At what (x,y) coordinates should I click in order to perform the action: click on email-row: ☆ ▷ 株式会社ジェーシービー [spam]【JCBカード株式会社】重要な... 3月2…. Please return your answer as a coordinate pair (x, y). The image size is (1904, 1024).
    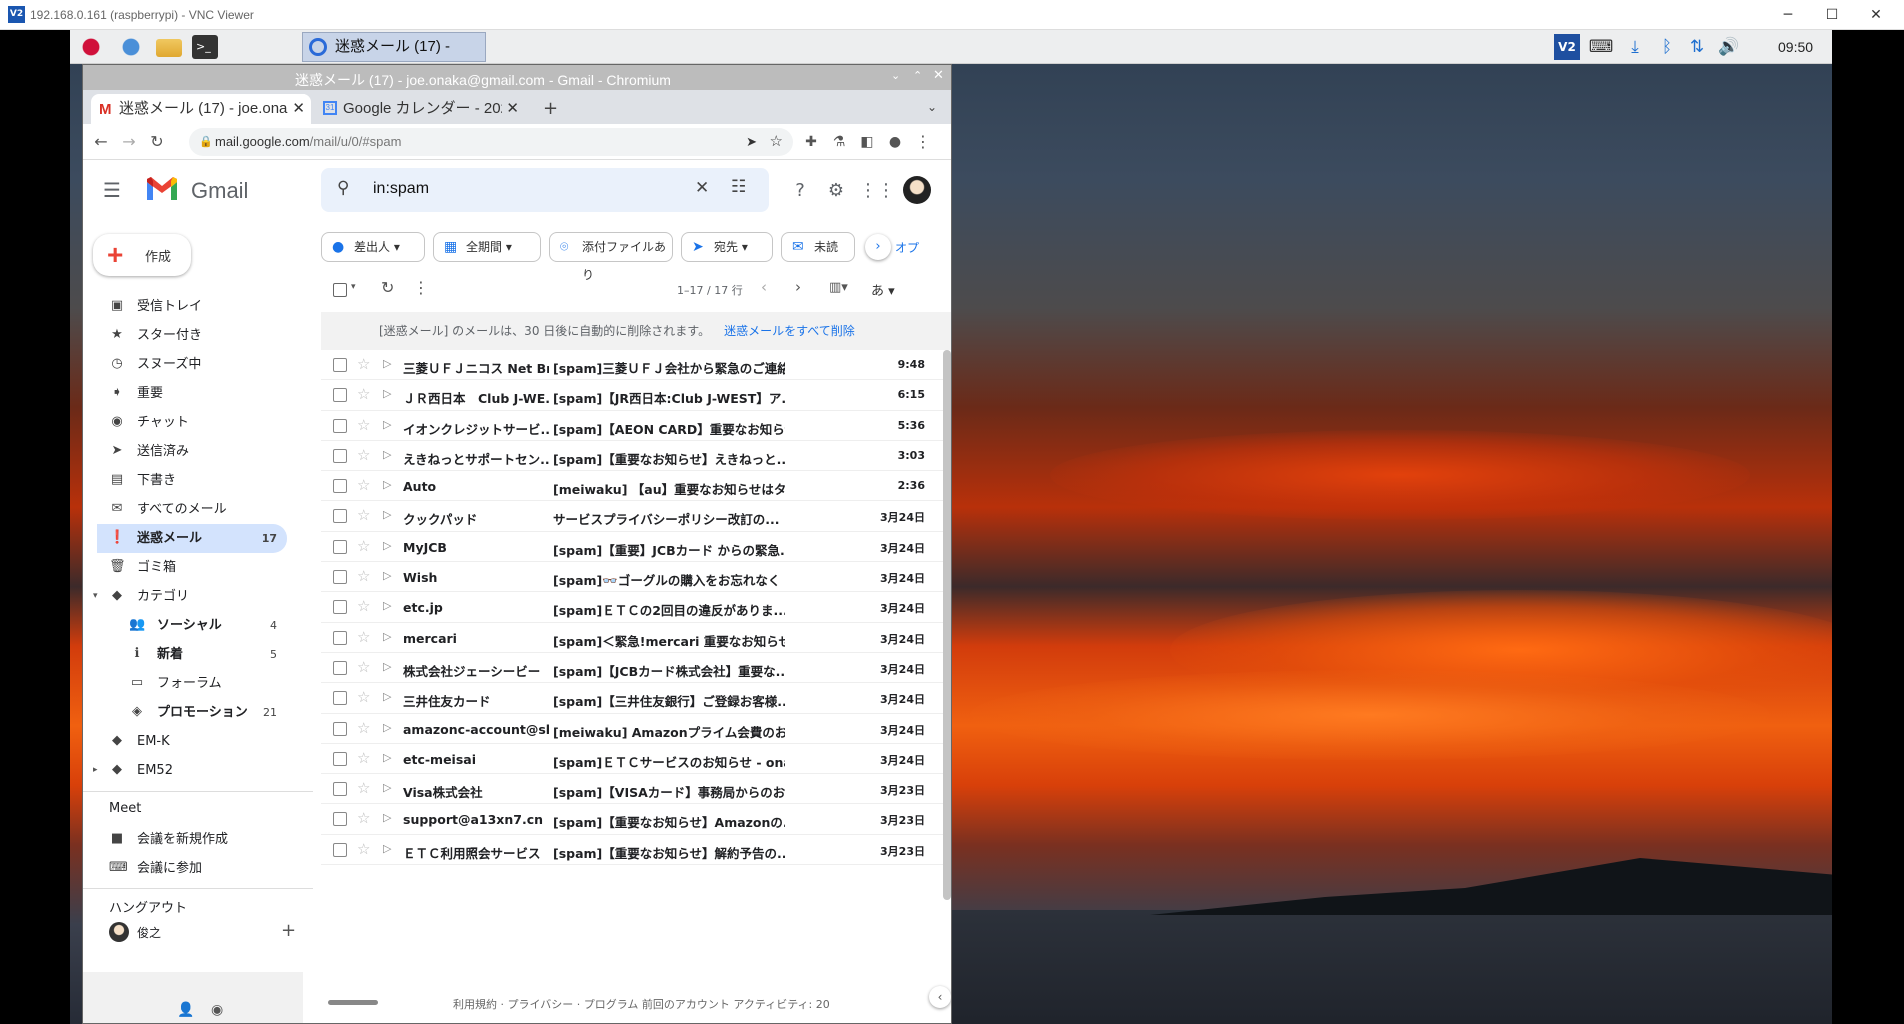
    Looking at the image, I should click on (636, 668).